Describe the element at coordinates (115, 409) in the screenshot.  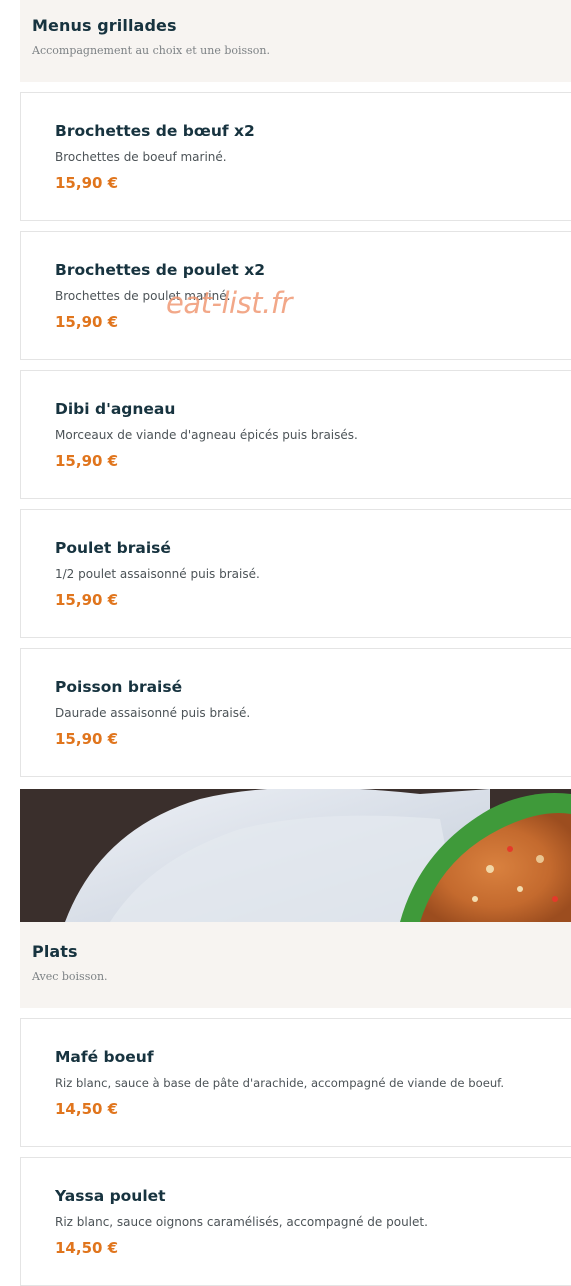
I see `menu-item-name: Dibi d'agneau` at that location.